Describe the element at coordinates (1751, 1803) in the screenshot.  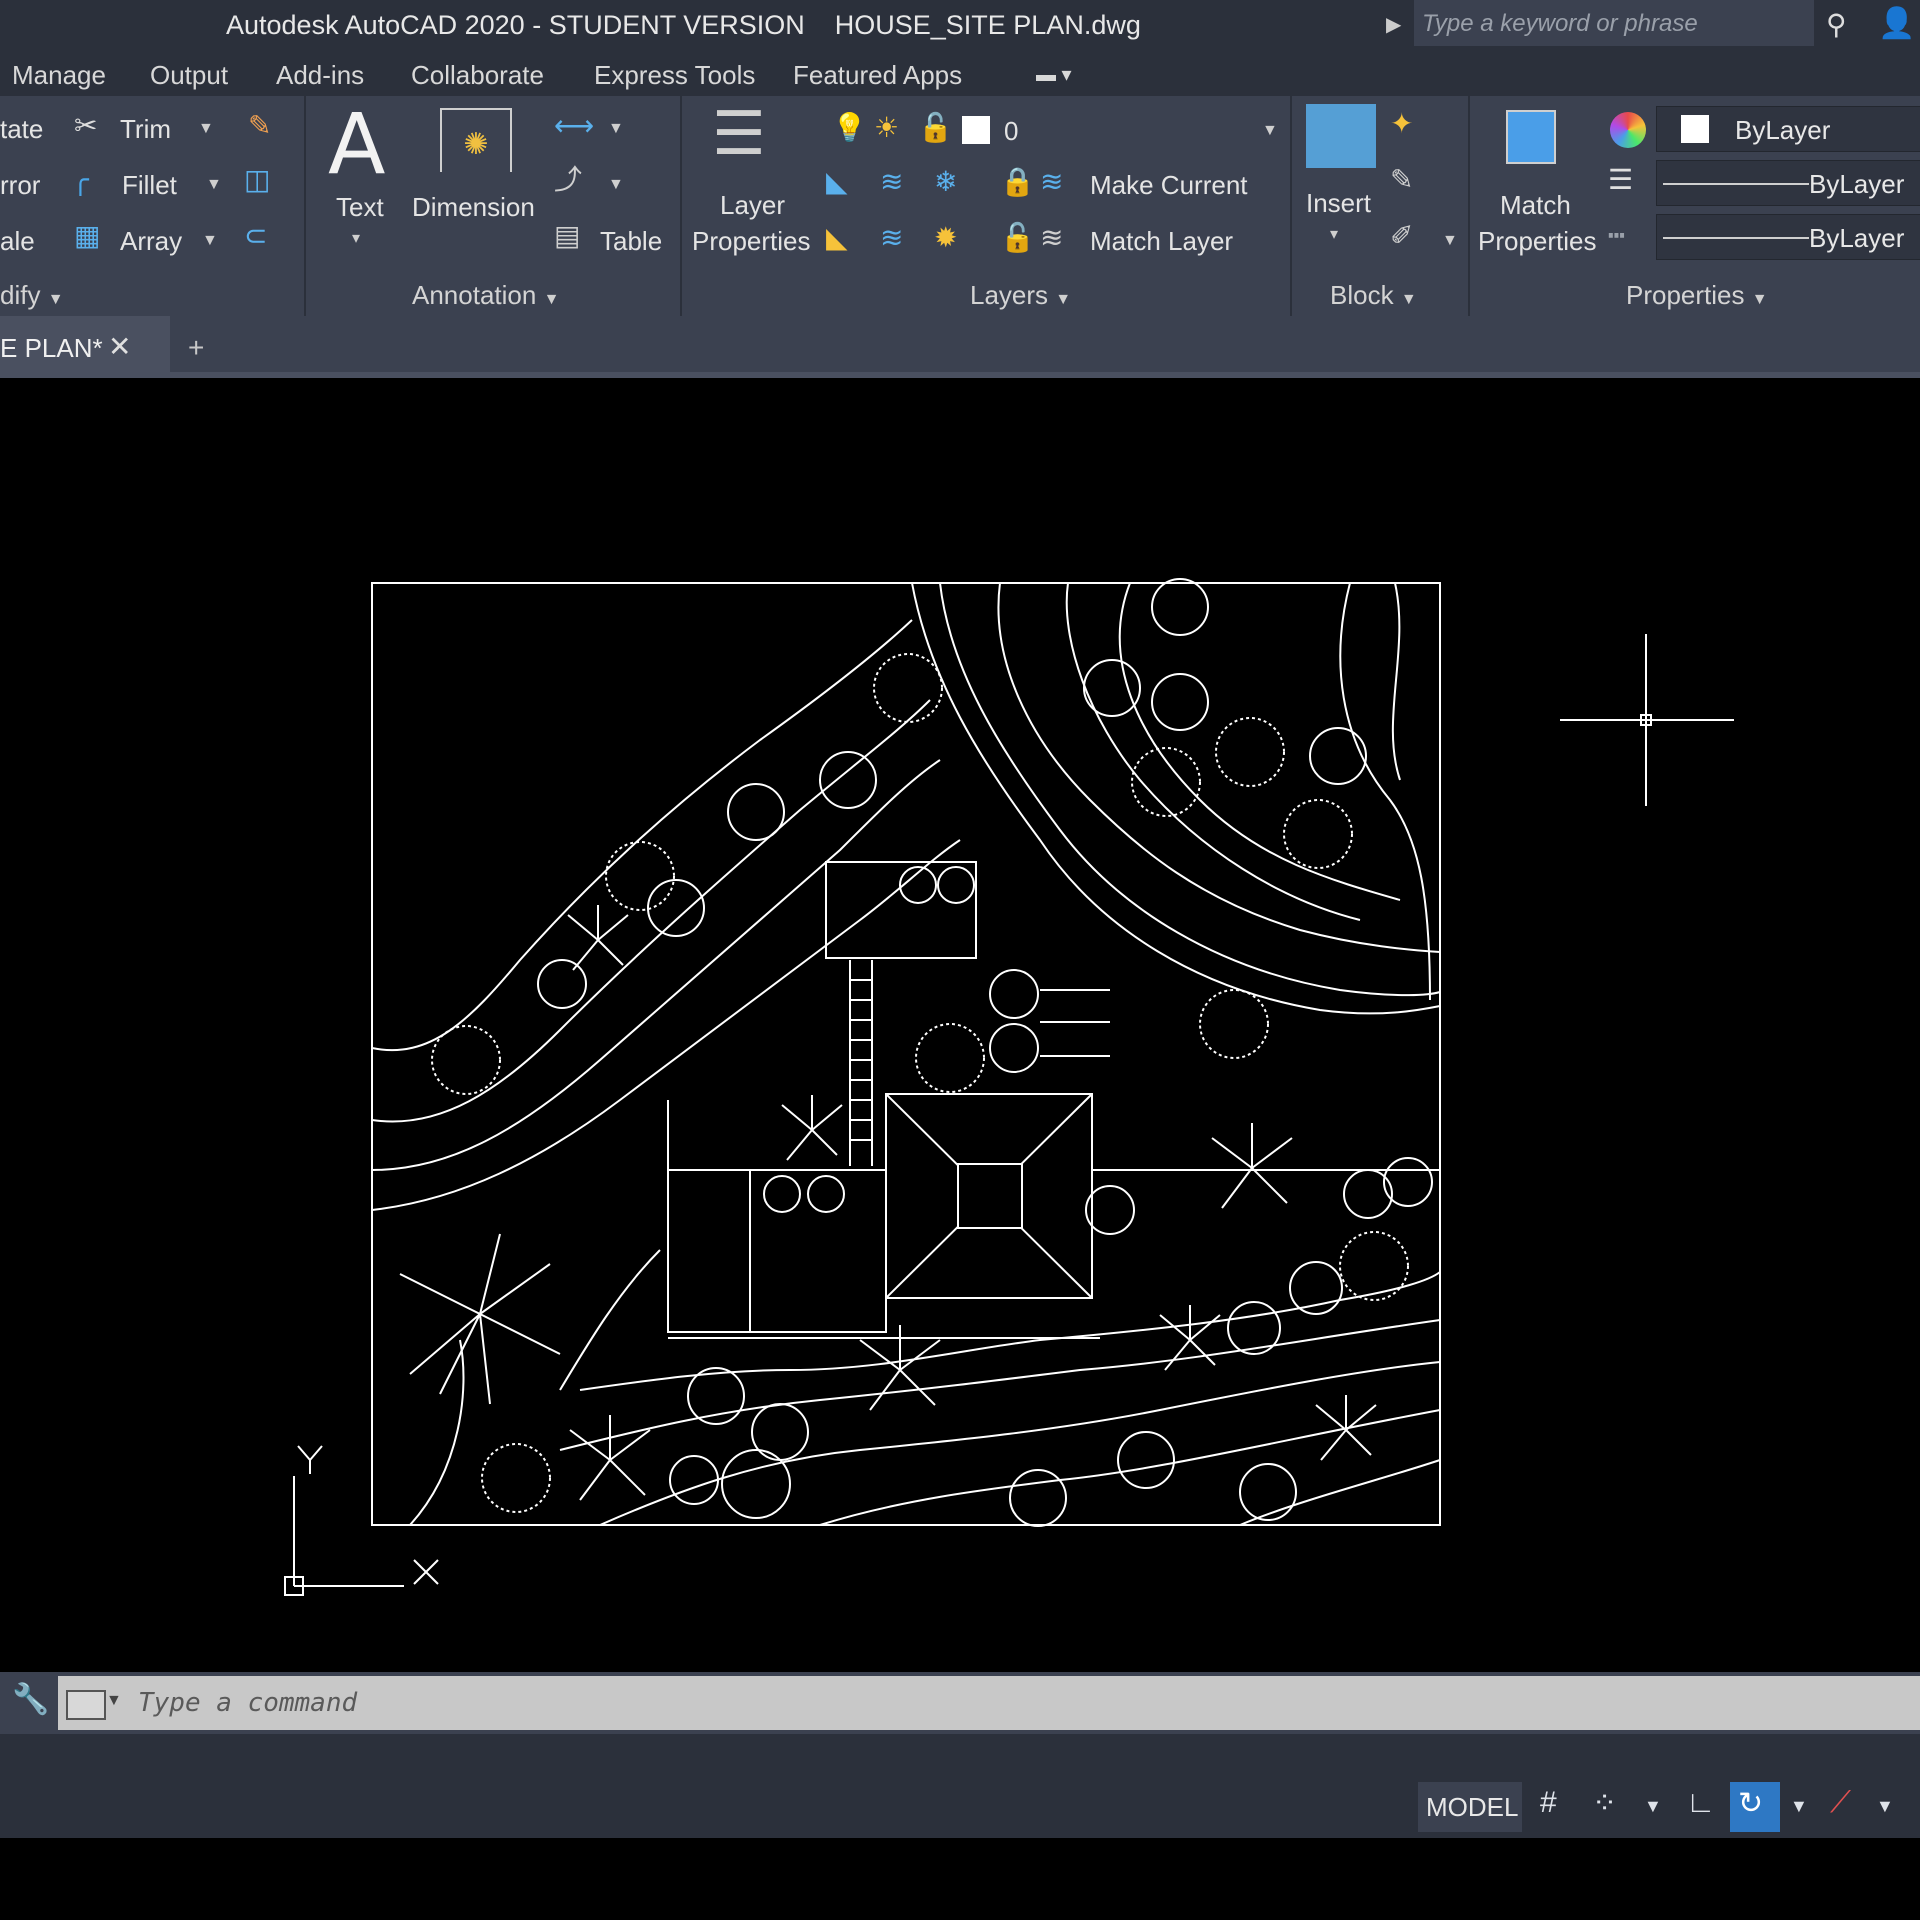
I see `polar-icon: ↻` at that location.